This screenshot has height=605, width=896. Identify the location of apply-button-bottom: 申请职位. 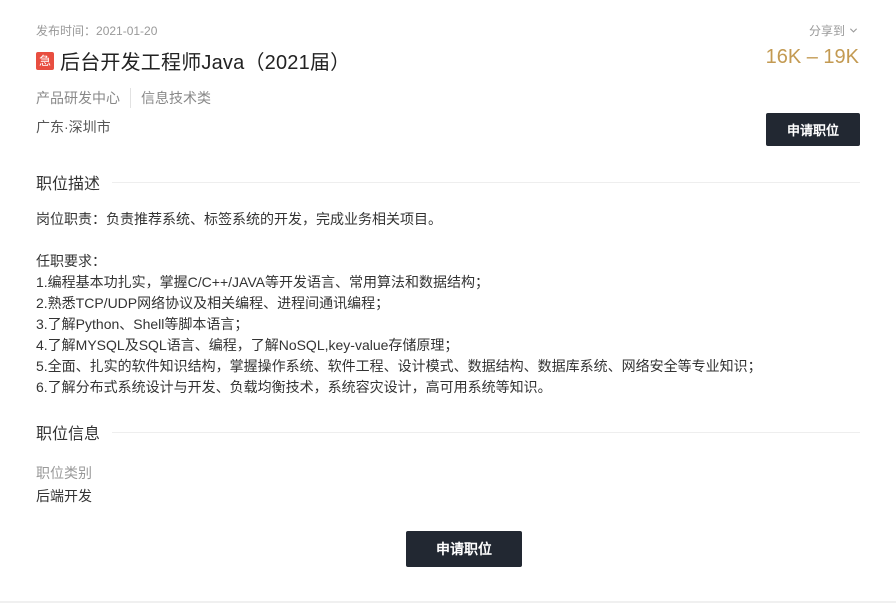
(464, 549).